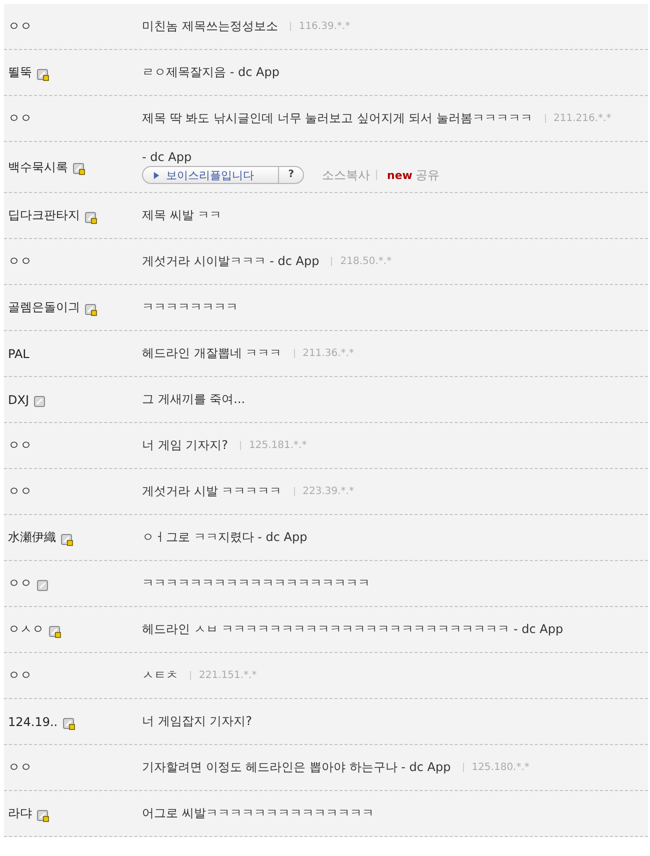 This screenshot has height=856, width=650. Describe the element at coordinates (337, 118) in the screenshot. I see `comment-text: 제목 딱 봐도 낚시글인데 너무 눌러보고 싶어지게 되서 눌러봄ㅋㅋㅋㅋㅋ` at that location.